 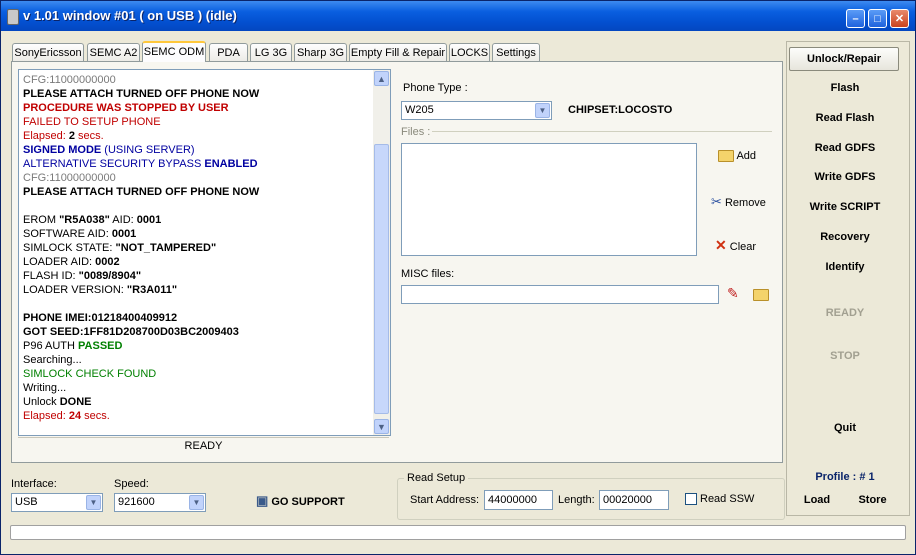 I want to click on phone-type-label: Phone Type :, so click(x=435, y=88).